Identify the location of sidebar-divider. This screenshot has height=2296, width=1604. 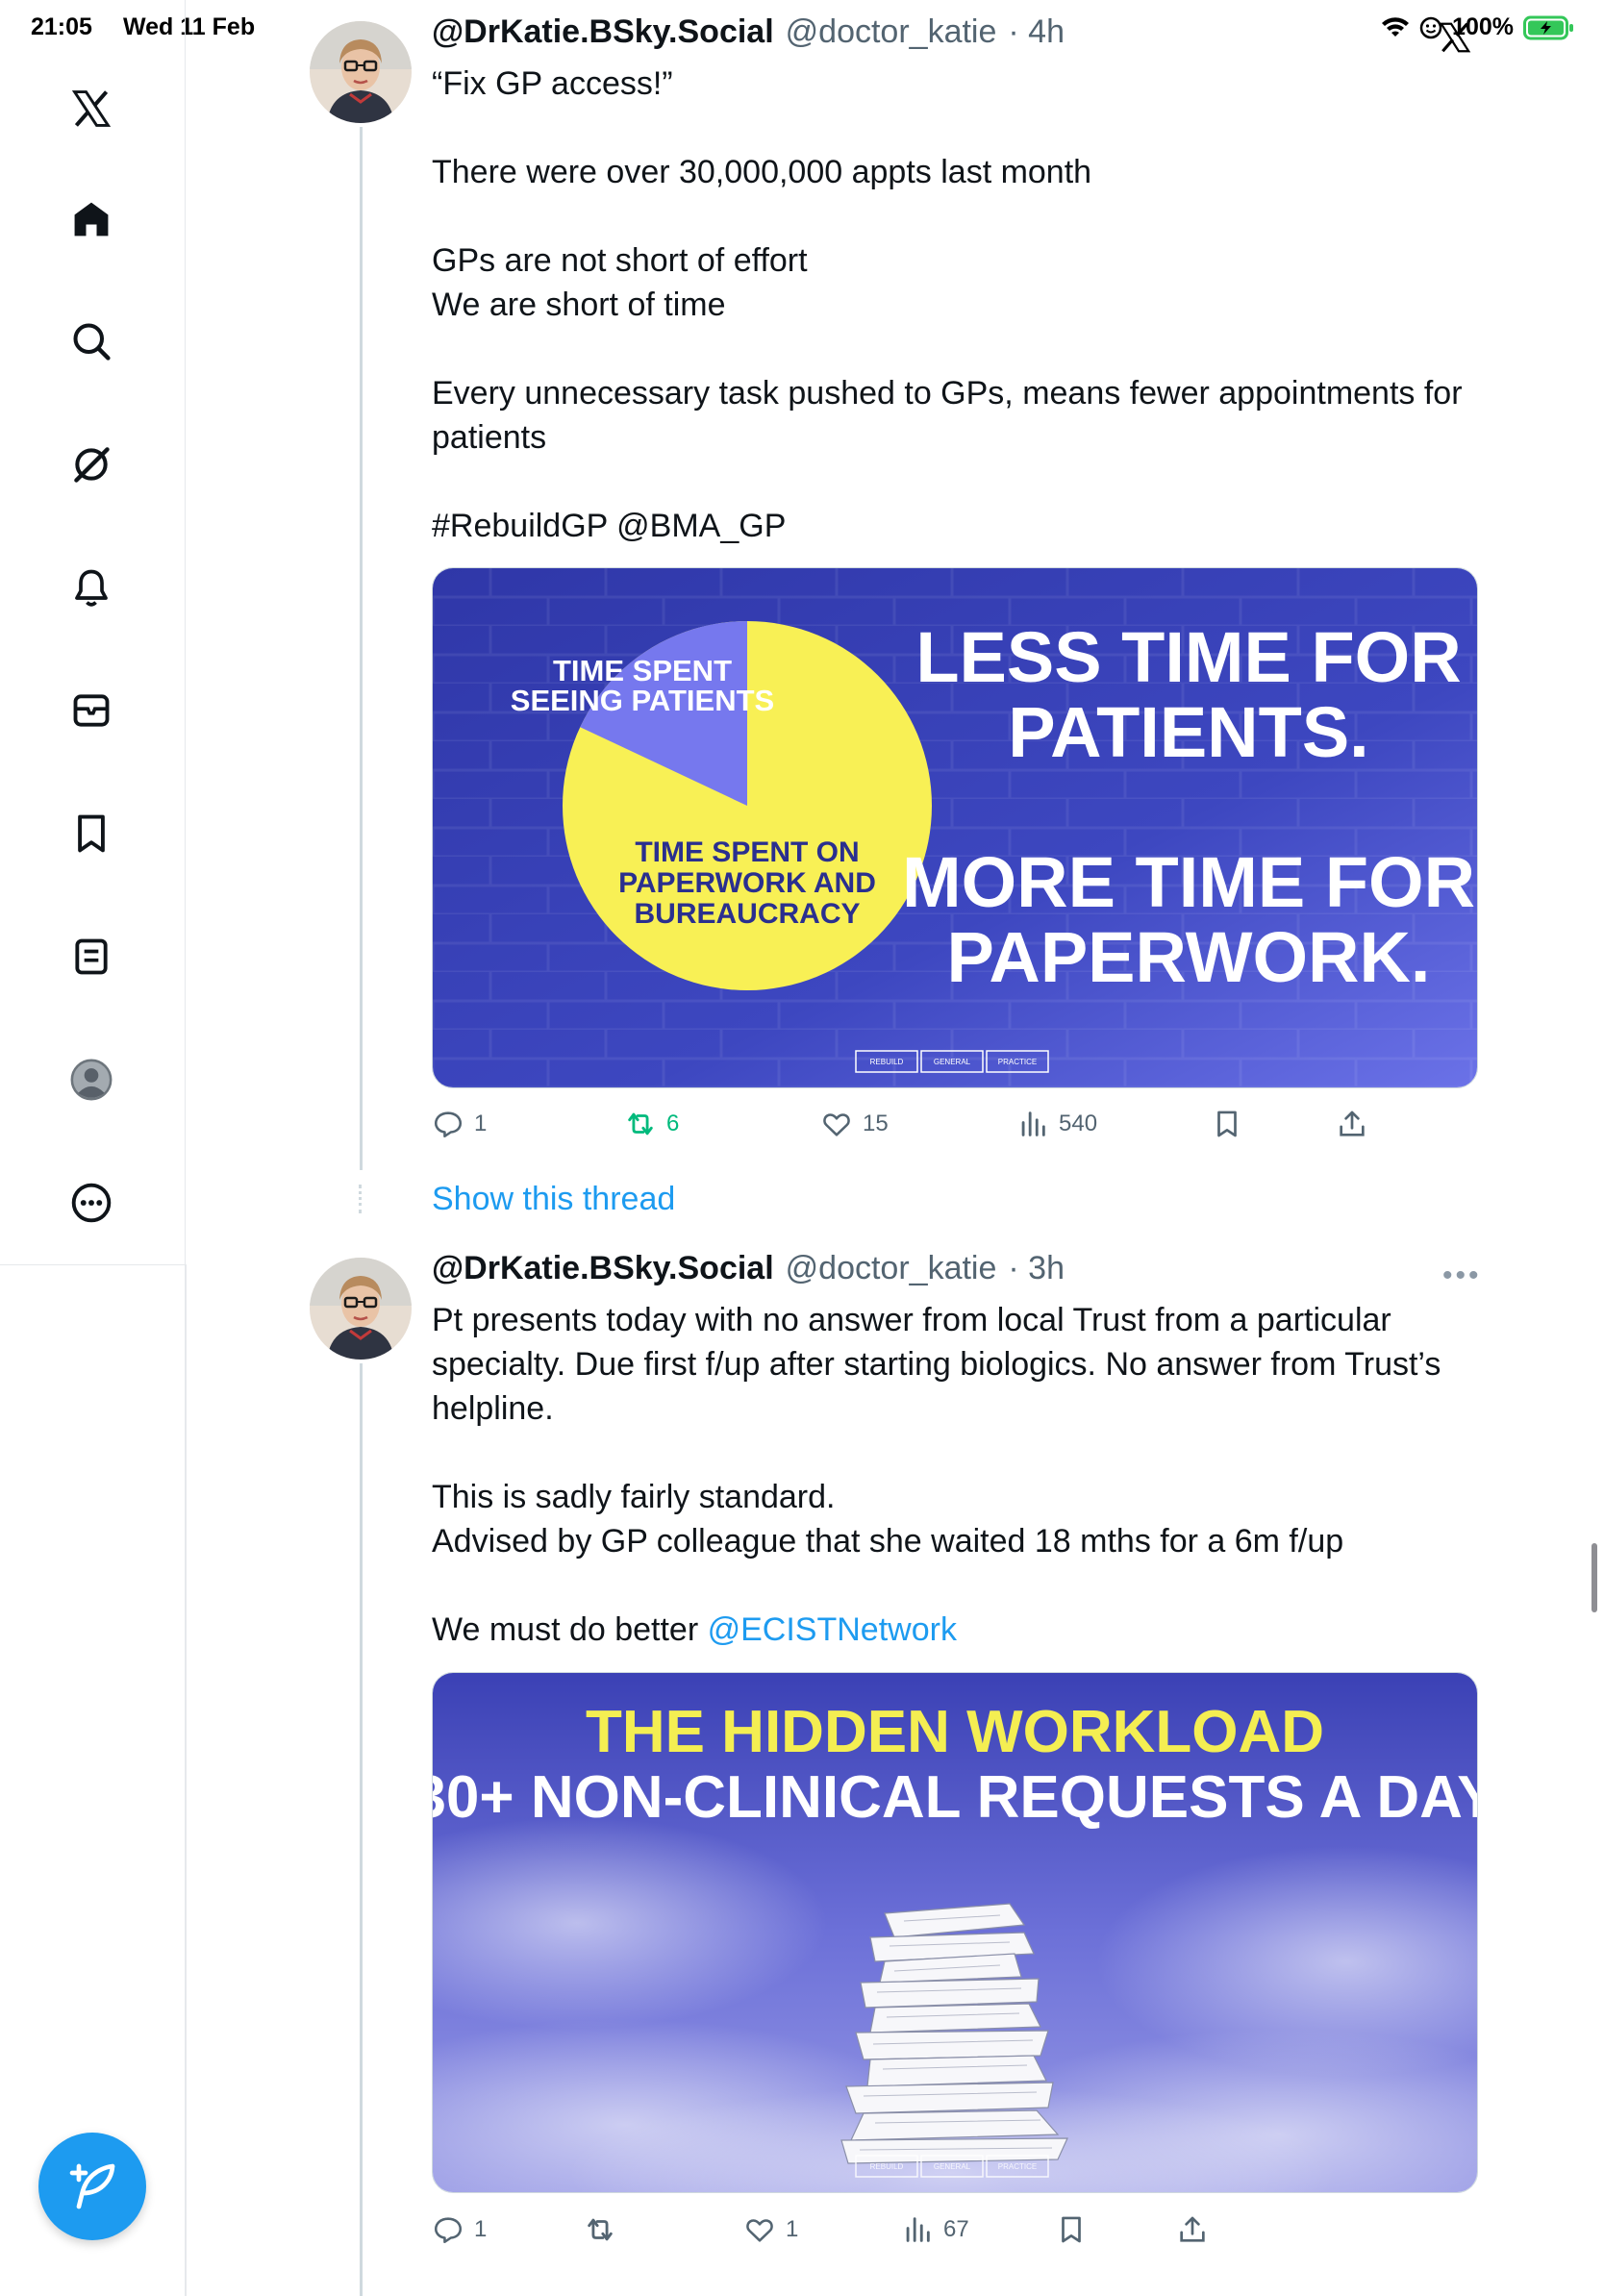
(186, 1780).